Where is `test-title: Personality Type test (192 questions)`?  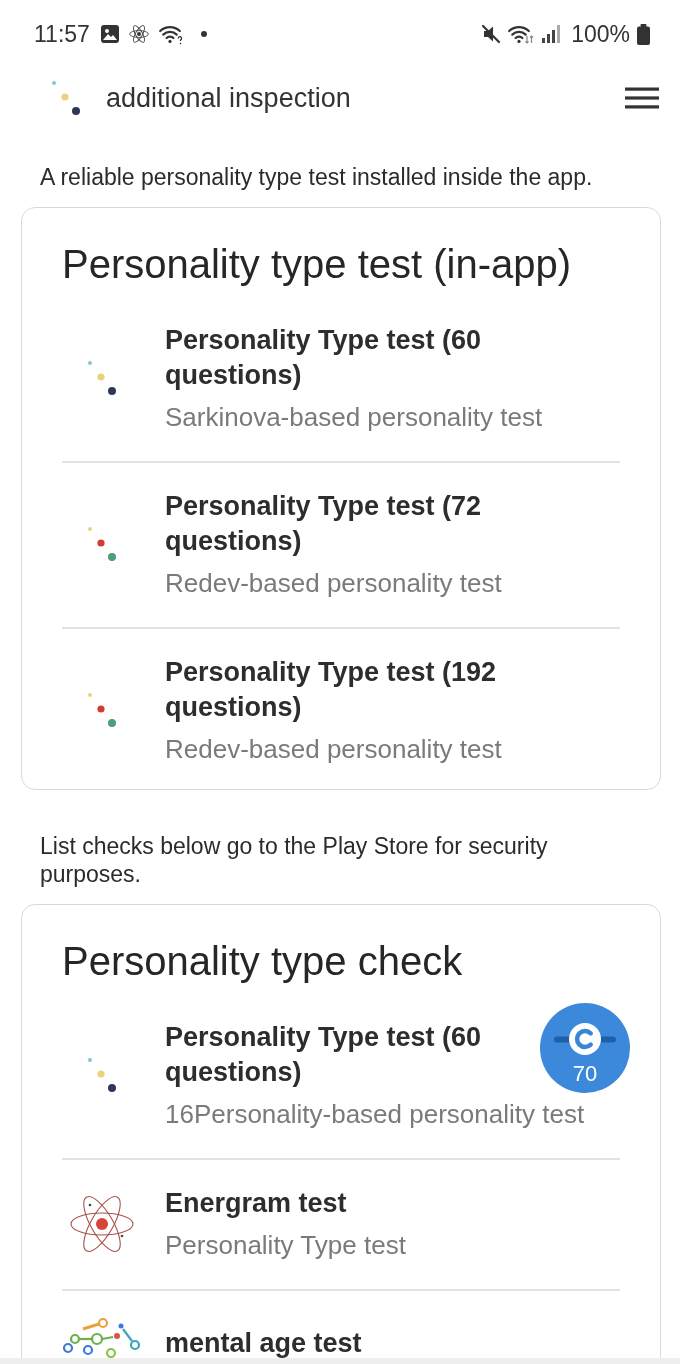
test-title: Personality Type test (192 questions) is located at coordinates (350, 690).